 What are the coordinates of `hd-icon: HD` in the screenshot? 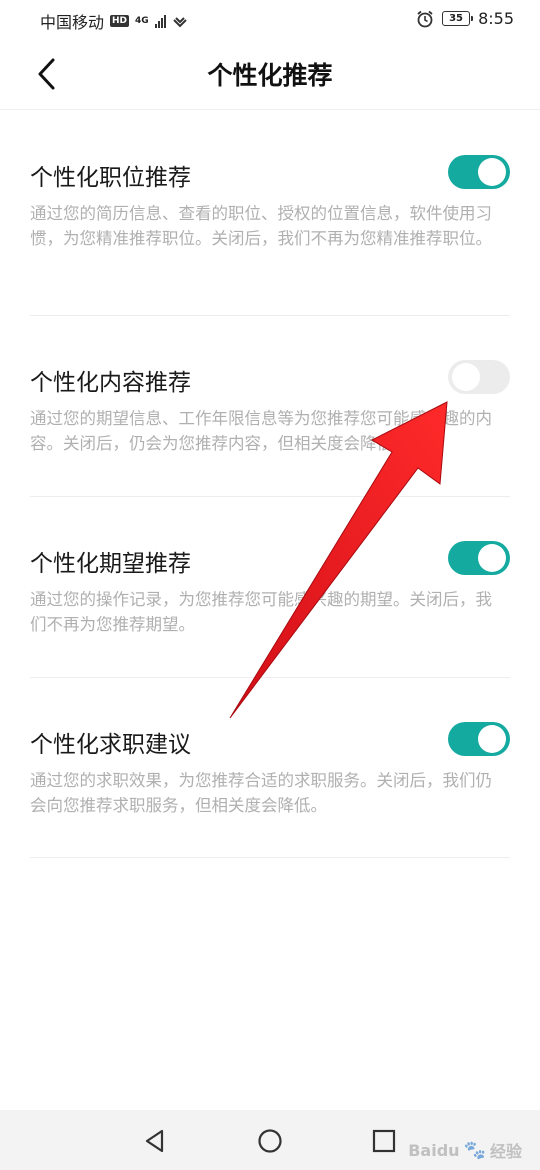 It's located at (120, 21).